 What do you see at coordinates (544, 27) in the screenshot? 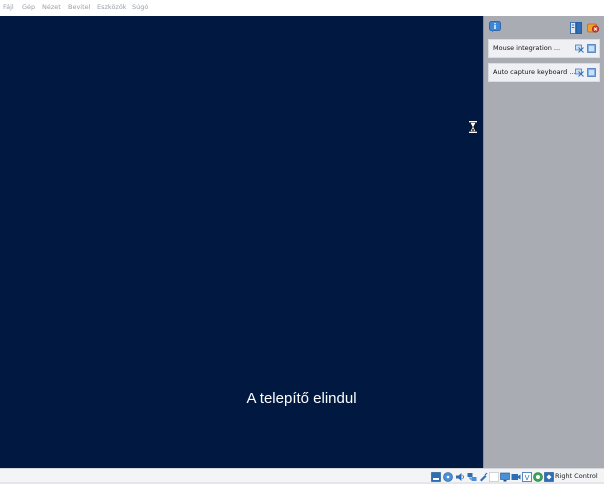
I see `notification-center-header` at bounding box center [544, 27].